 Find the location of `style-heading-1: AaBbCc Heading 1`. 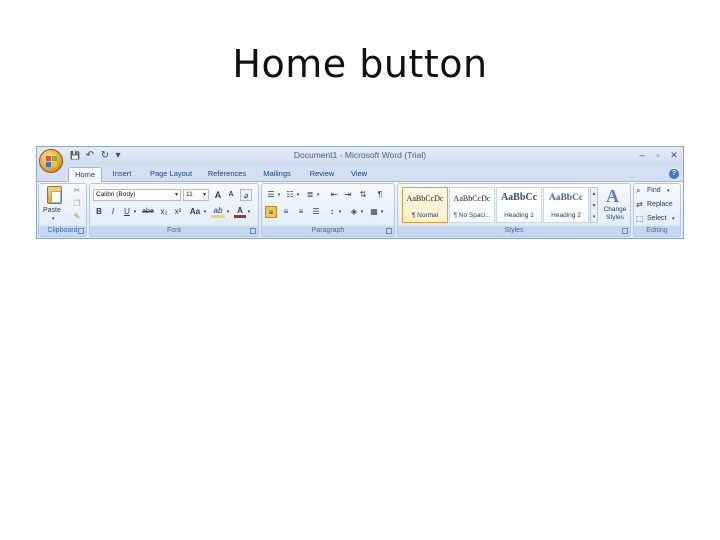

style-heading-1: AaBbCc Heading 1 is located at coordinates (519, 205).